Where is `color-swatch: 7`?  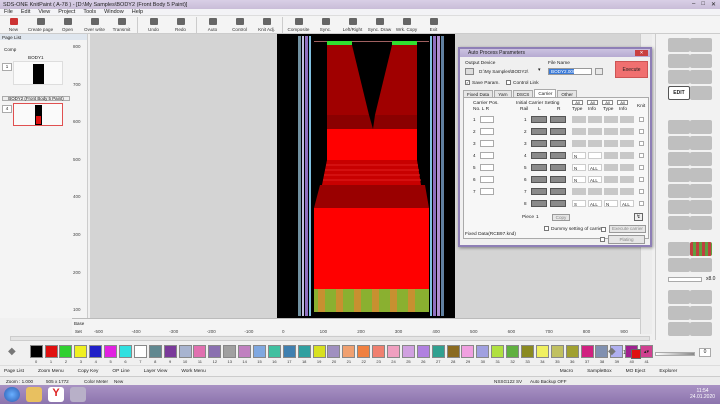 color-swatch: 7 is located at coordinates (140, 354).